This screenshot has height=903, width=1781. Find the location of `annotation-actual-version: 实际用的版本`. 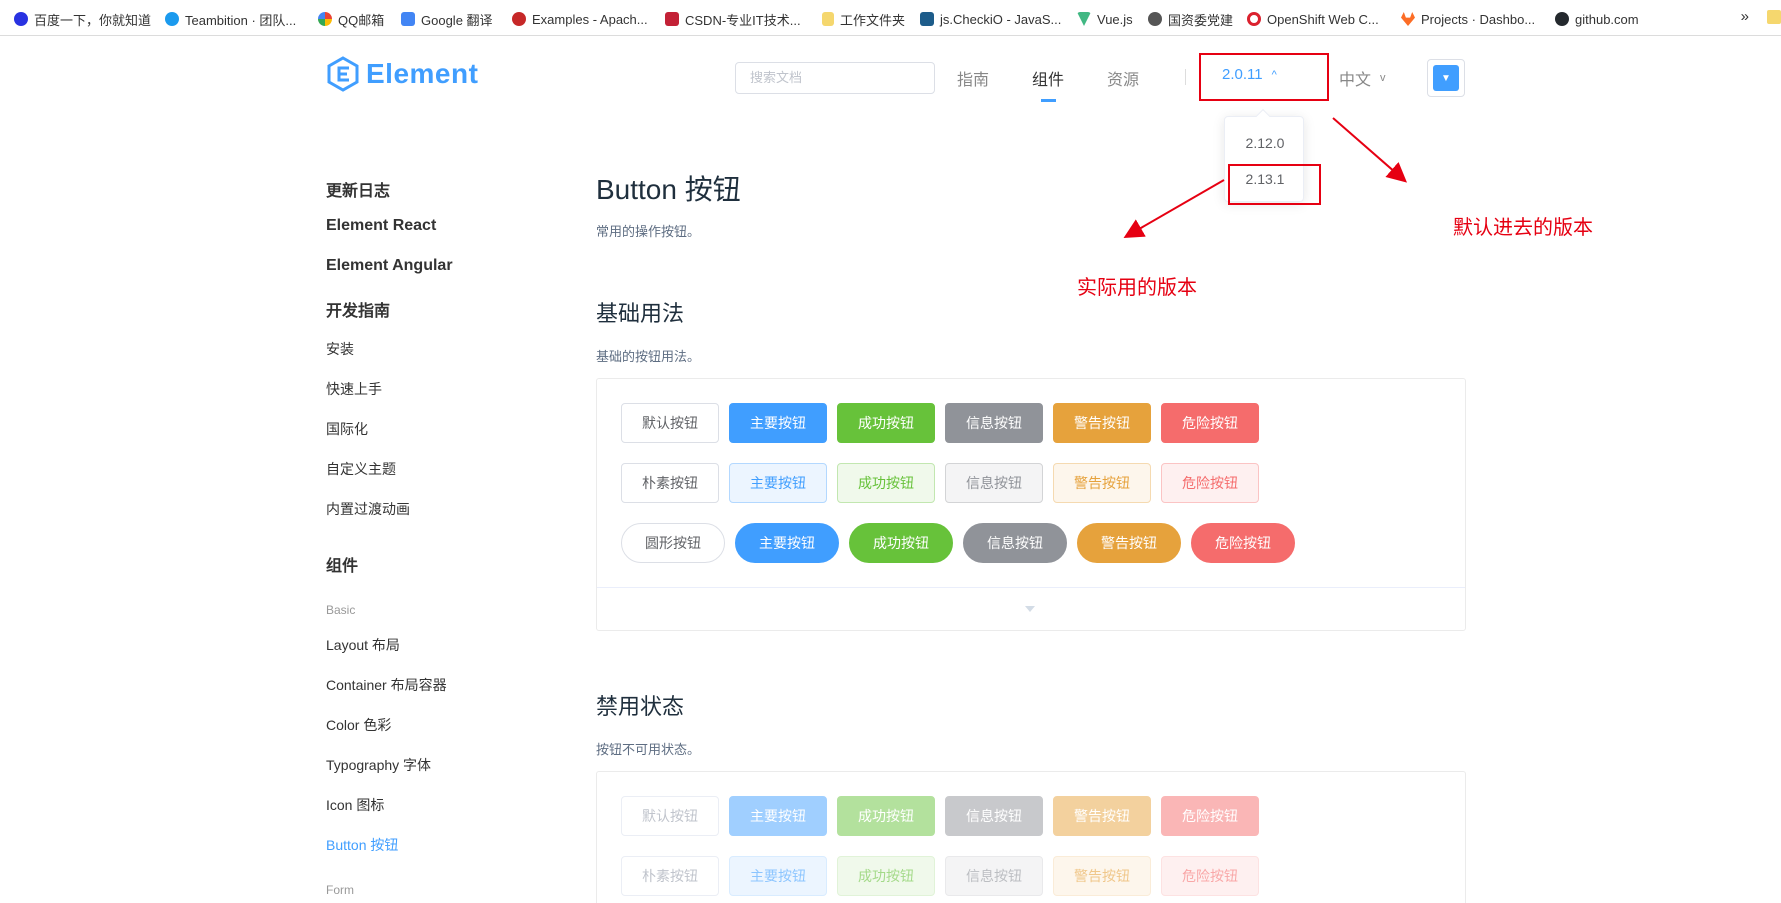

annotation-actual-version: 实际用的版本 is located at coordinates (1137, 288).